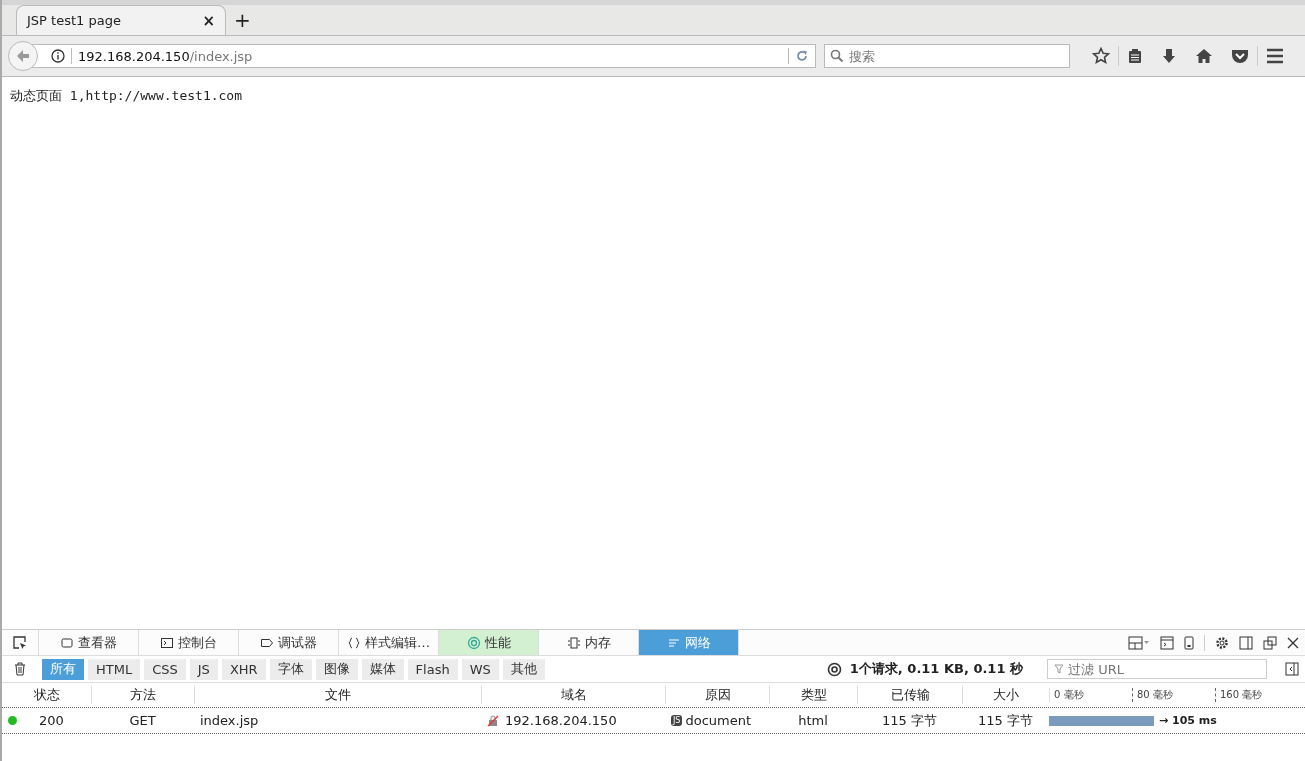 The height and width of the screenshot is (761, 1305). I want to click on column-header: 类型, so click(813, 695).